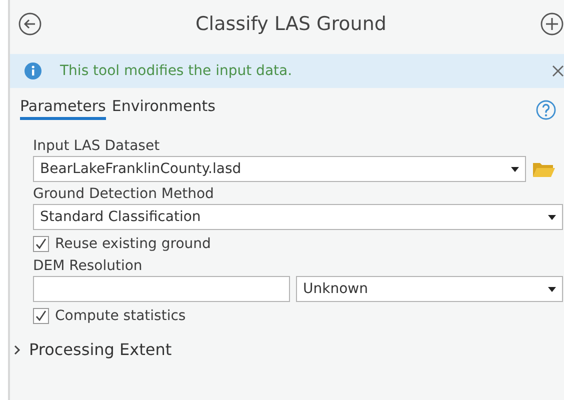  What do you see at coordinates (288, 349) in the screenshot?
I see `section-header: Processing Extent` at bounding box center [288, 349].